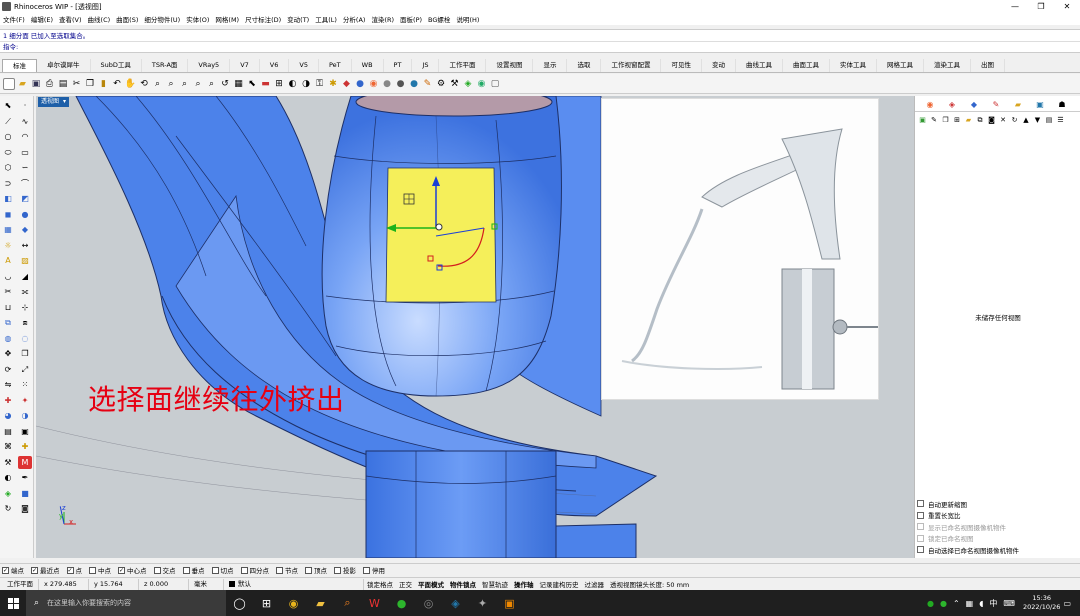 The height and width of the screenshot is (616, 1080). What do you see at coordinates (245, 65) in the screenshot?
I see `toolbar-tab-5: V7` at bounding box center [245, 65].